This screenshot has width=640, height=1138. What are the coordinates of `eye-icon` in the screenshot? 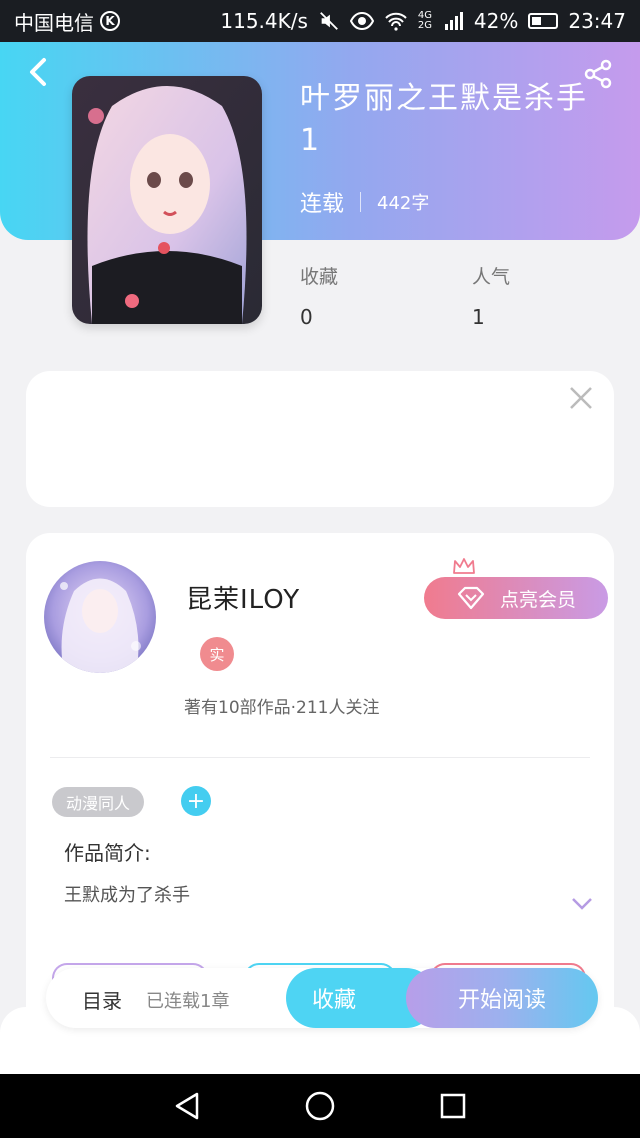 It's located at (361, 21).